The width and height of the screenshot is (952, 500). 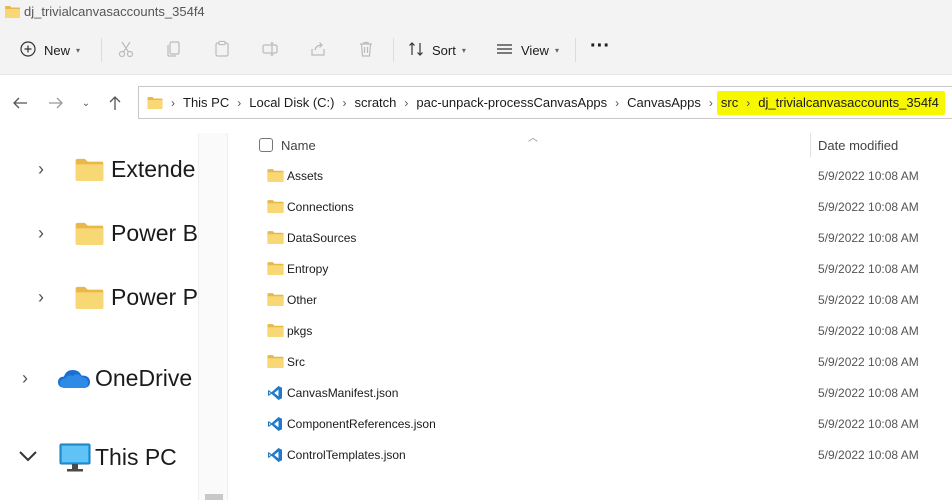 I want to click on share-icon, so click(x=318, y=49).